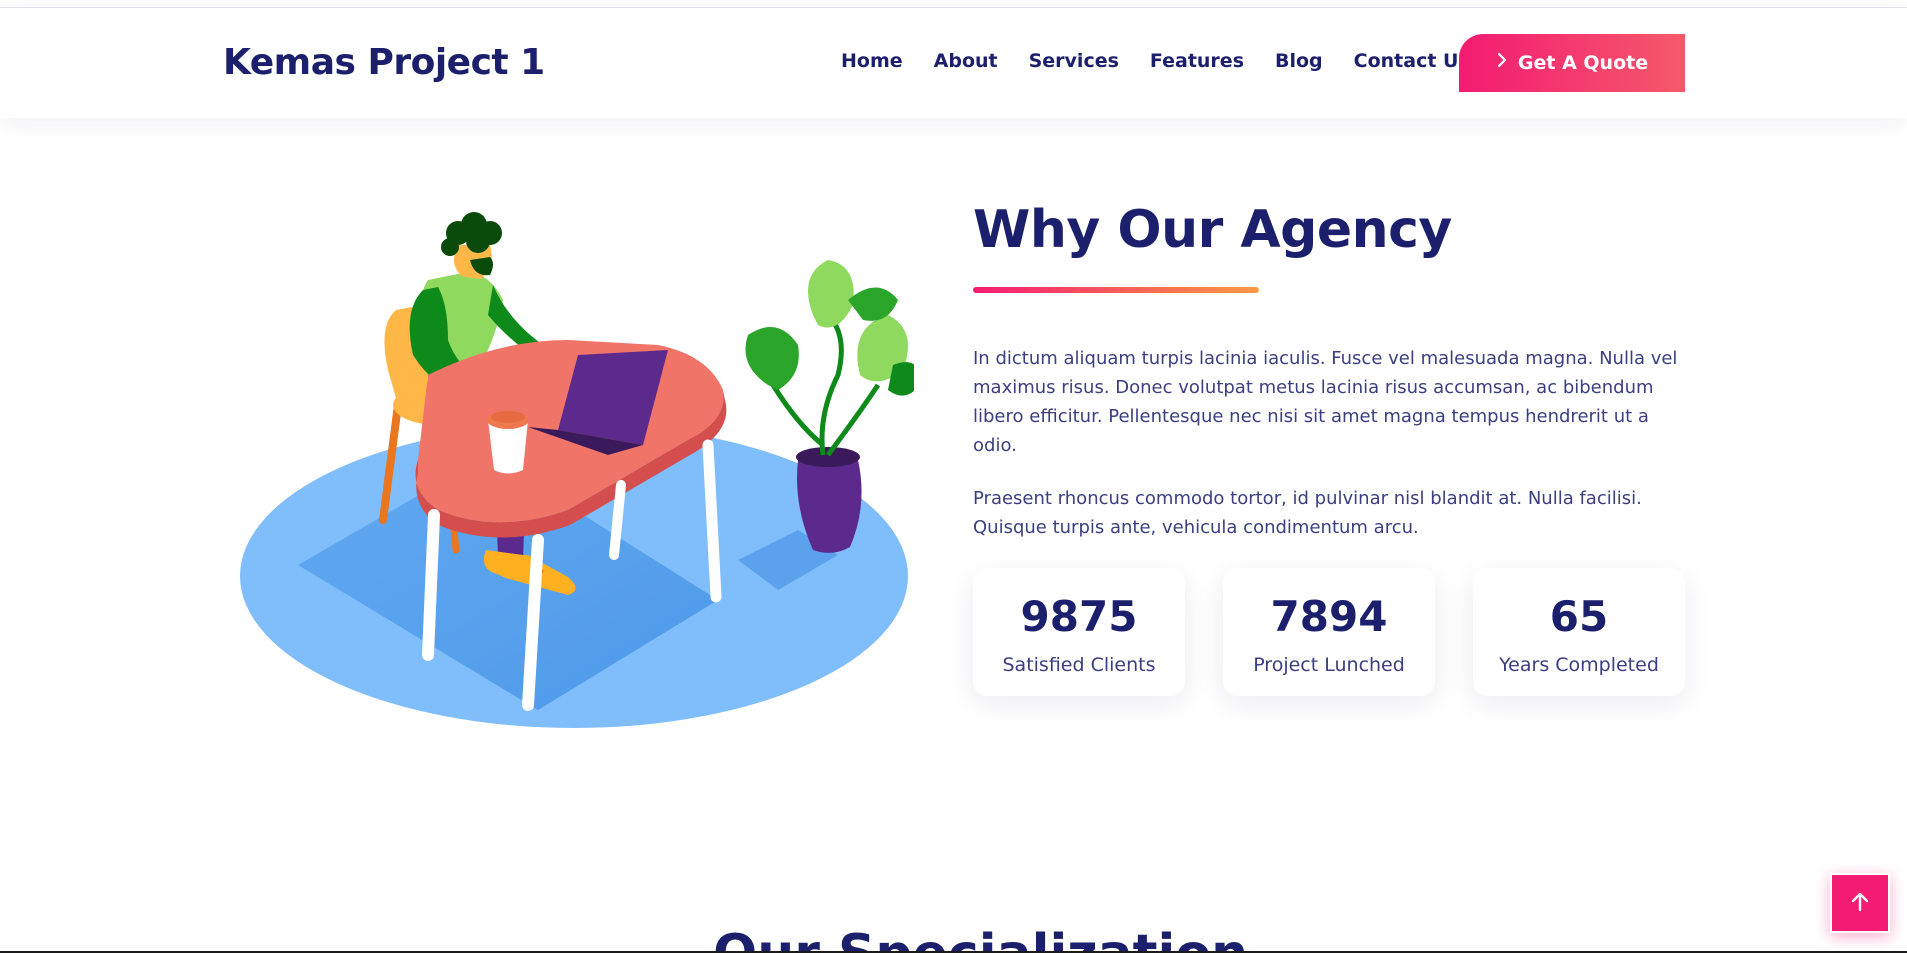 The height and width of the screenshot is (953, 1907). Describe the element at coordinates (1116, 290) in the screenshot. I see `title-underline` at that location.